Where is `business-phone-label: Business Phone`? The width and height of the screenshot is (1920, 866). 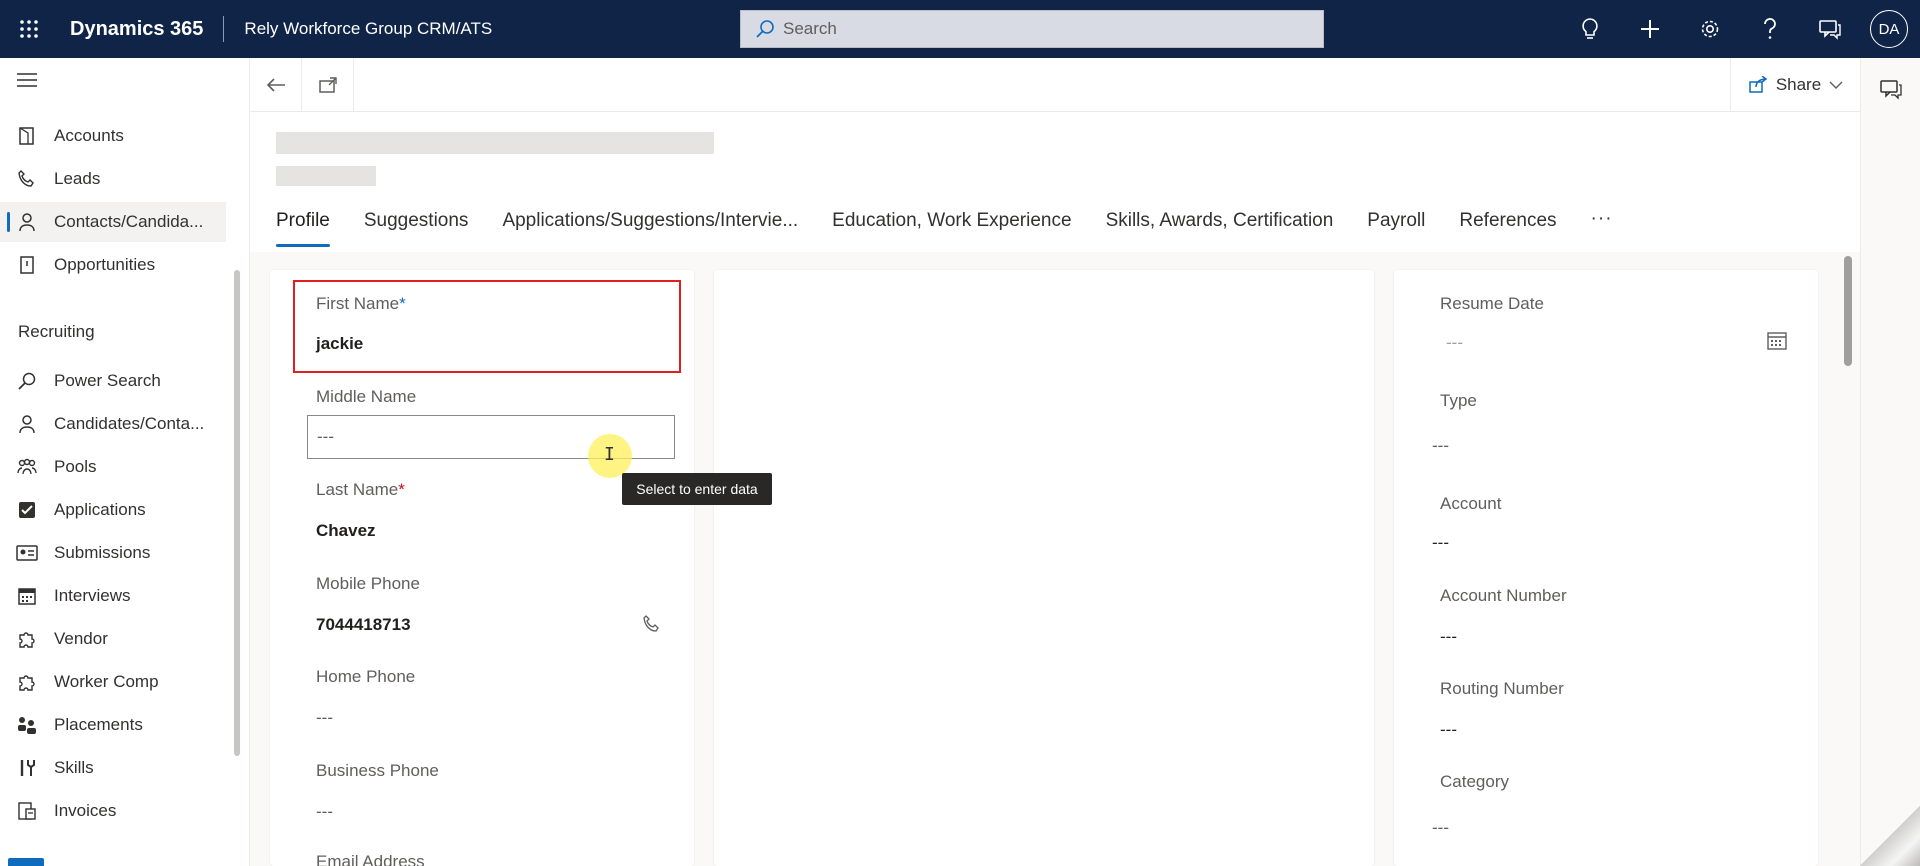
business-phone-label: Business Phone is located at coordinates (377, 770).